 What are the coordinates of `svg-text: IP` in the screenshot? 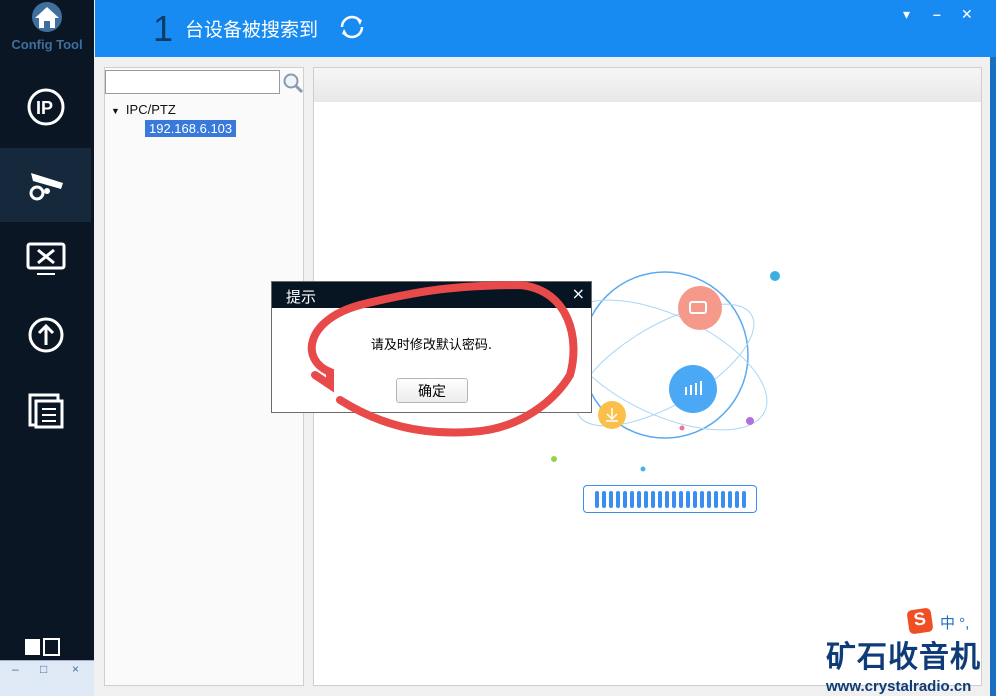 It's located at (44, 108).